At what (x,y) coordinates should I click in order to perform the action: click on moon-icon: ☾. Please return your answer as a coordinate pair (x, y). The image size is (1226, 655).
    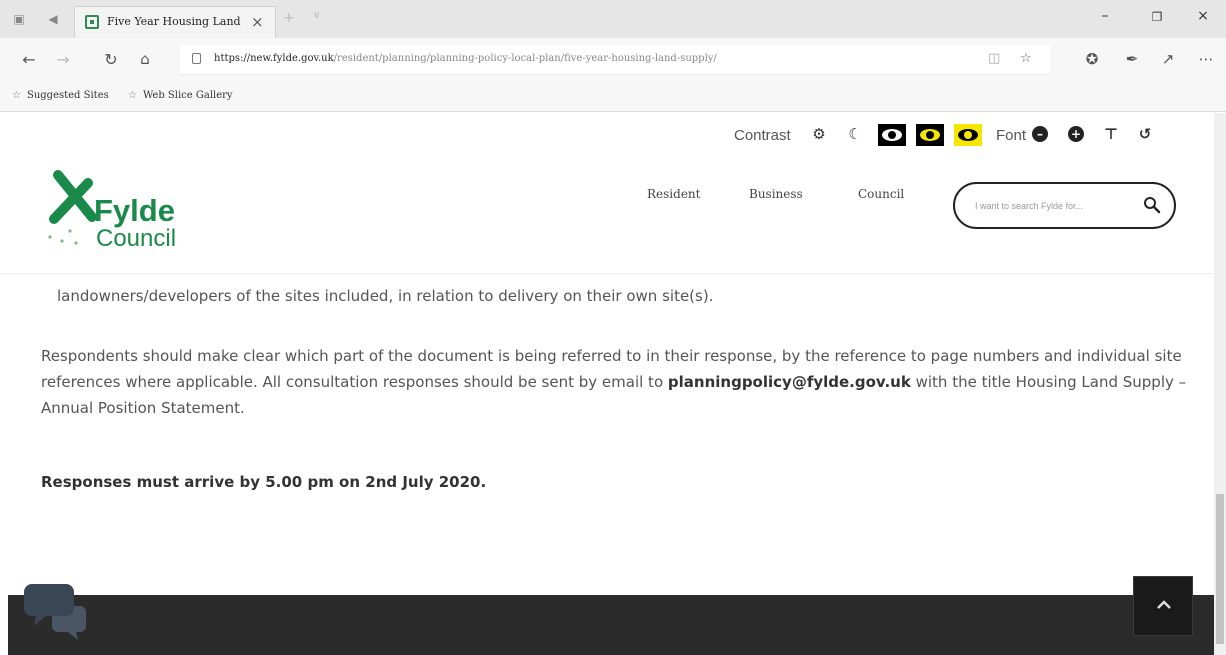
    Looking at the image, I should click on (855, 134).